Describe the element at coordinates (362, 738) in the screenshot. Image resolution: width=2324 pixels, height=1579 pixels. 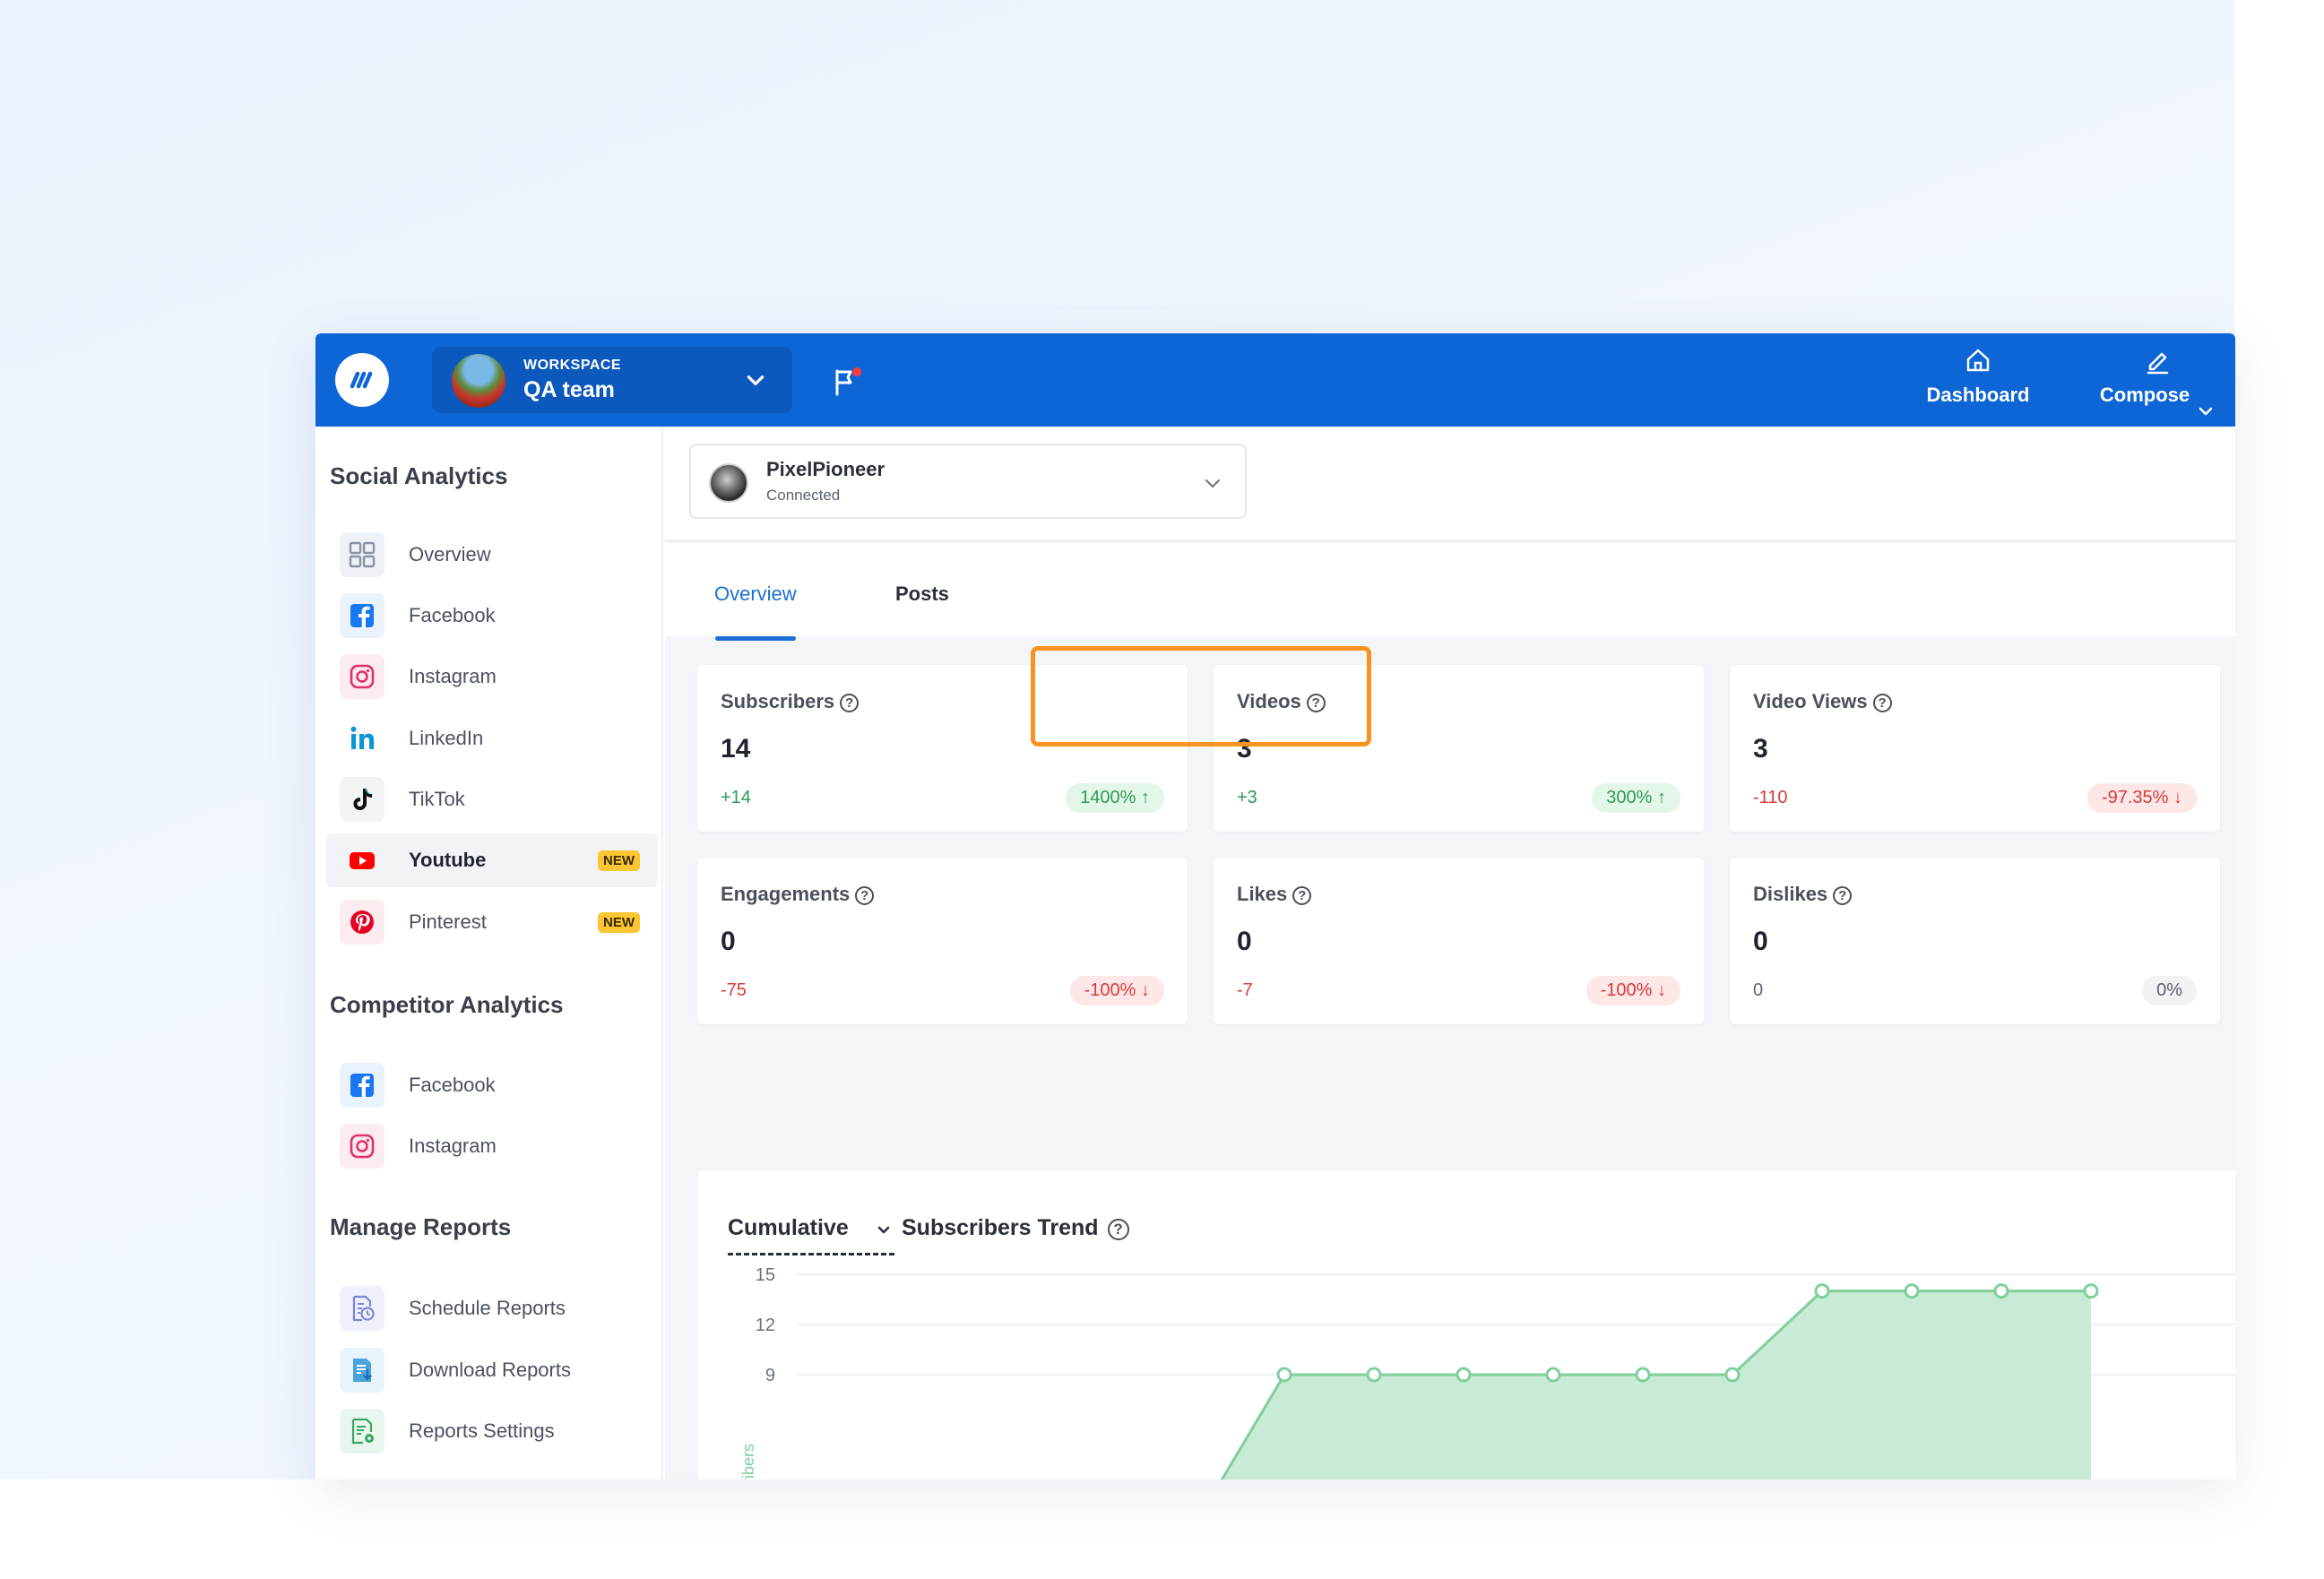
I see `linkedin-icon` at that location.